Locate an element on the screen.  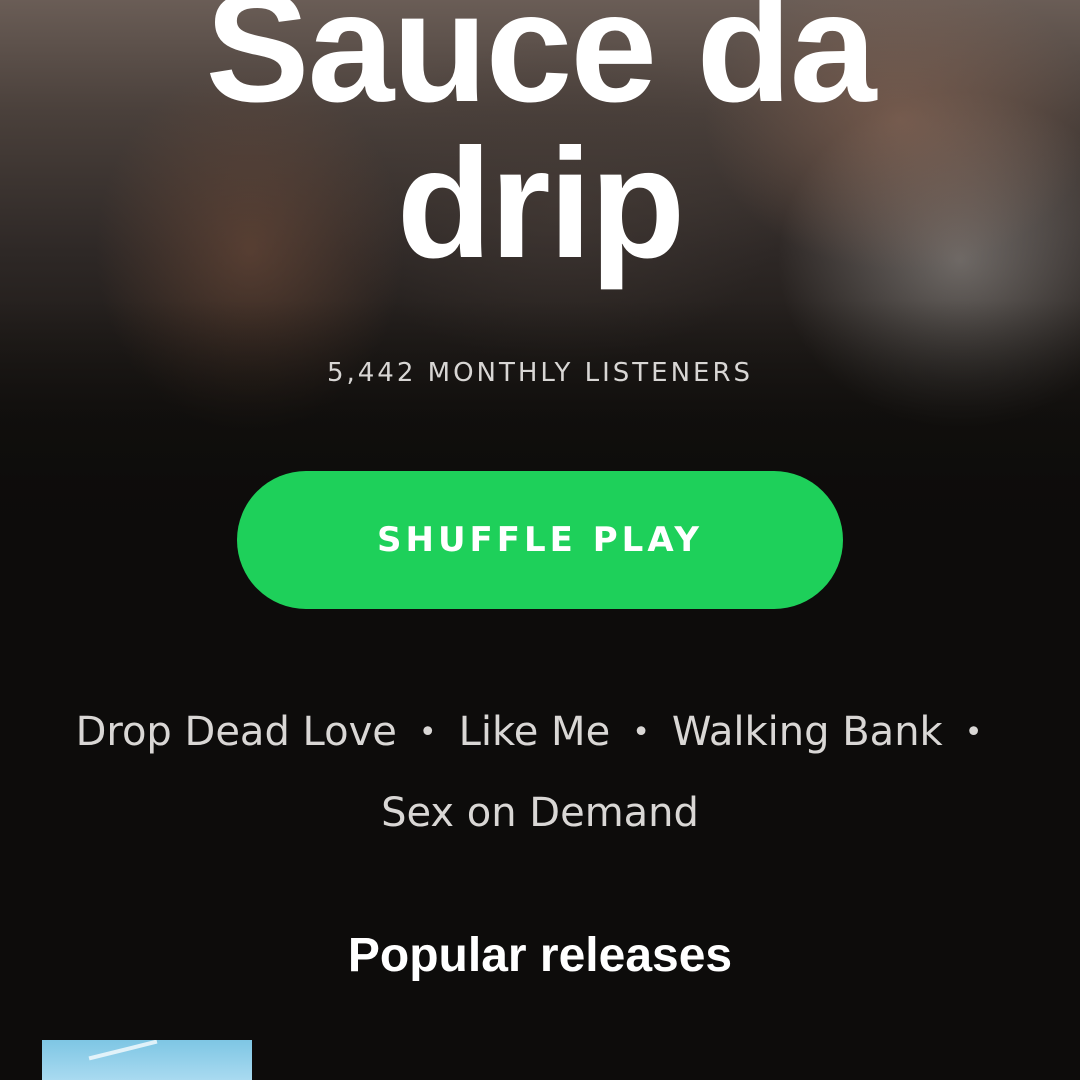
shuffle-play-button: SHUFFLE PLAY is located at coordinates (540, 540).